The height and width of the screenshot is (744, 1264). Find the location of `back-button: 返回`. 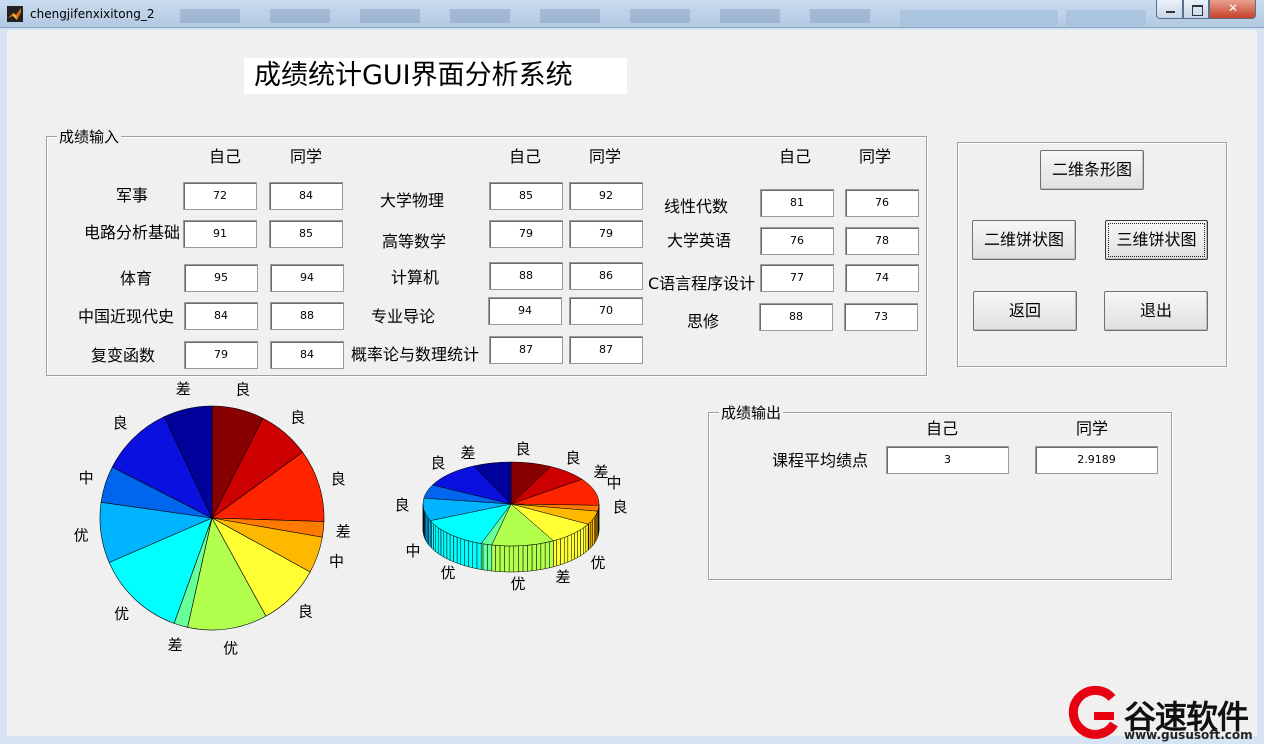

back-button: 返回 is located at coordinates (1025, 311).